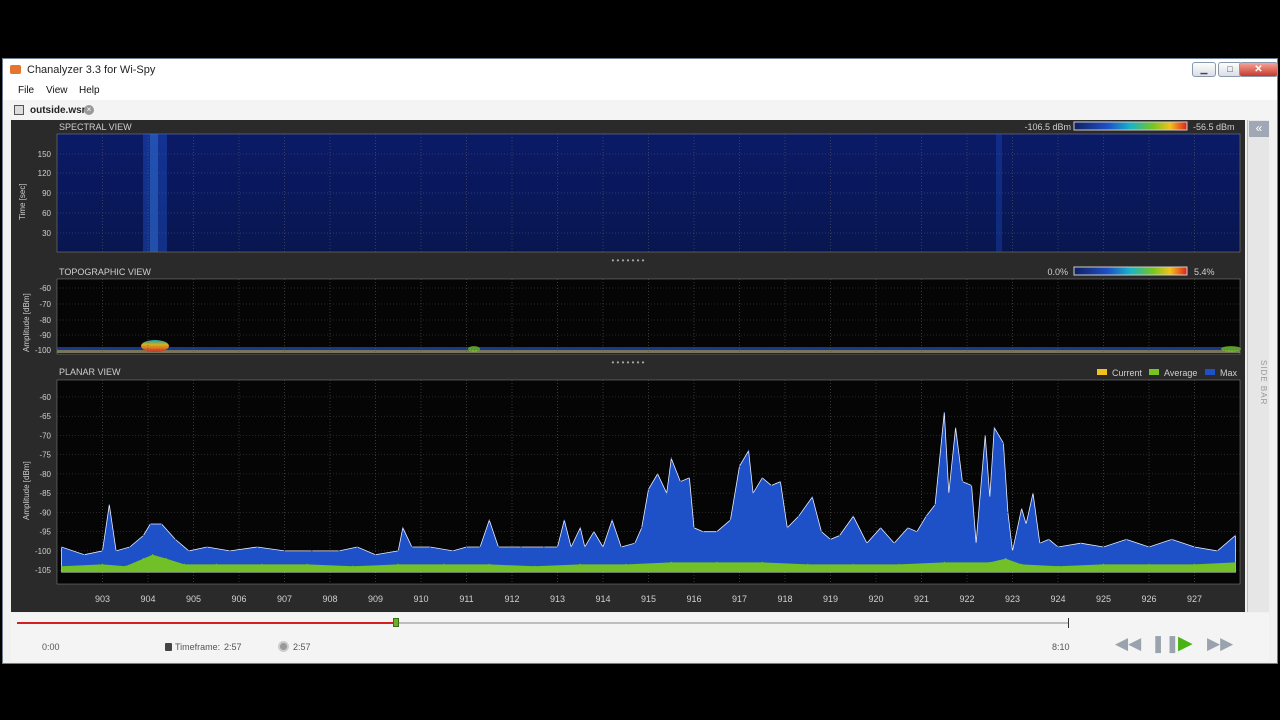  What do you see at coordinates (830, 599) in the screenshot?
I see `x-tick-label: 919` at bounding box center [830, 599].